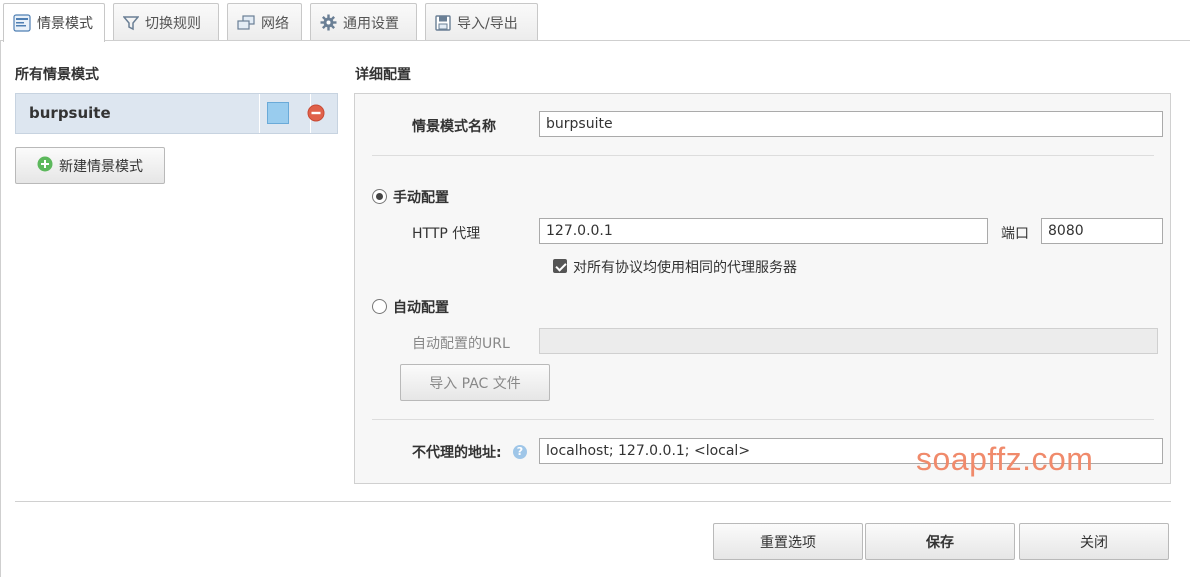 This screenshot has width=1190, height=577. Describe the element at coordinates (593, 501) in the screenshot. I see `footer-divider` at that location.